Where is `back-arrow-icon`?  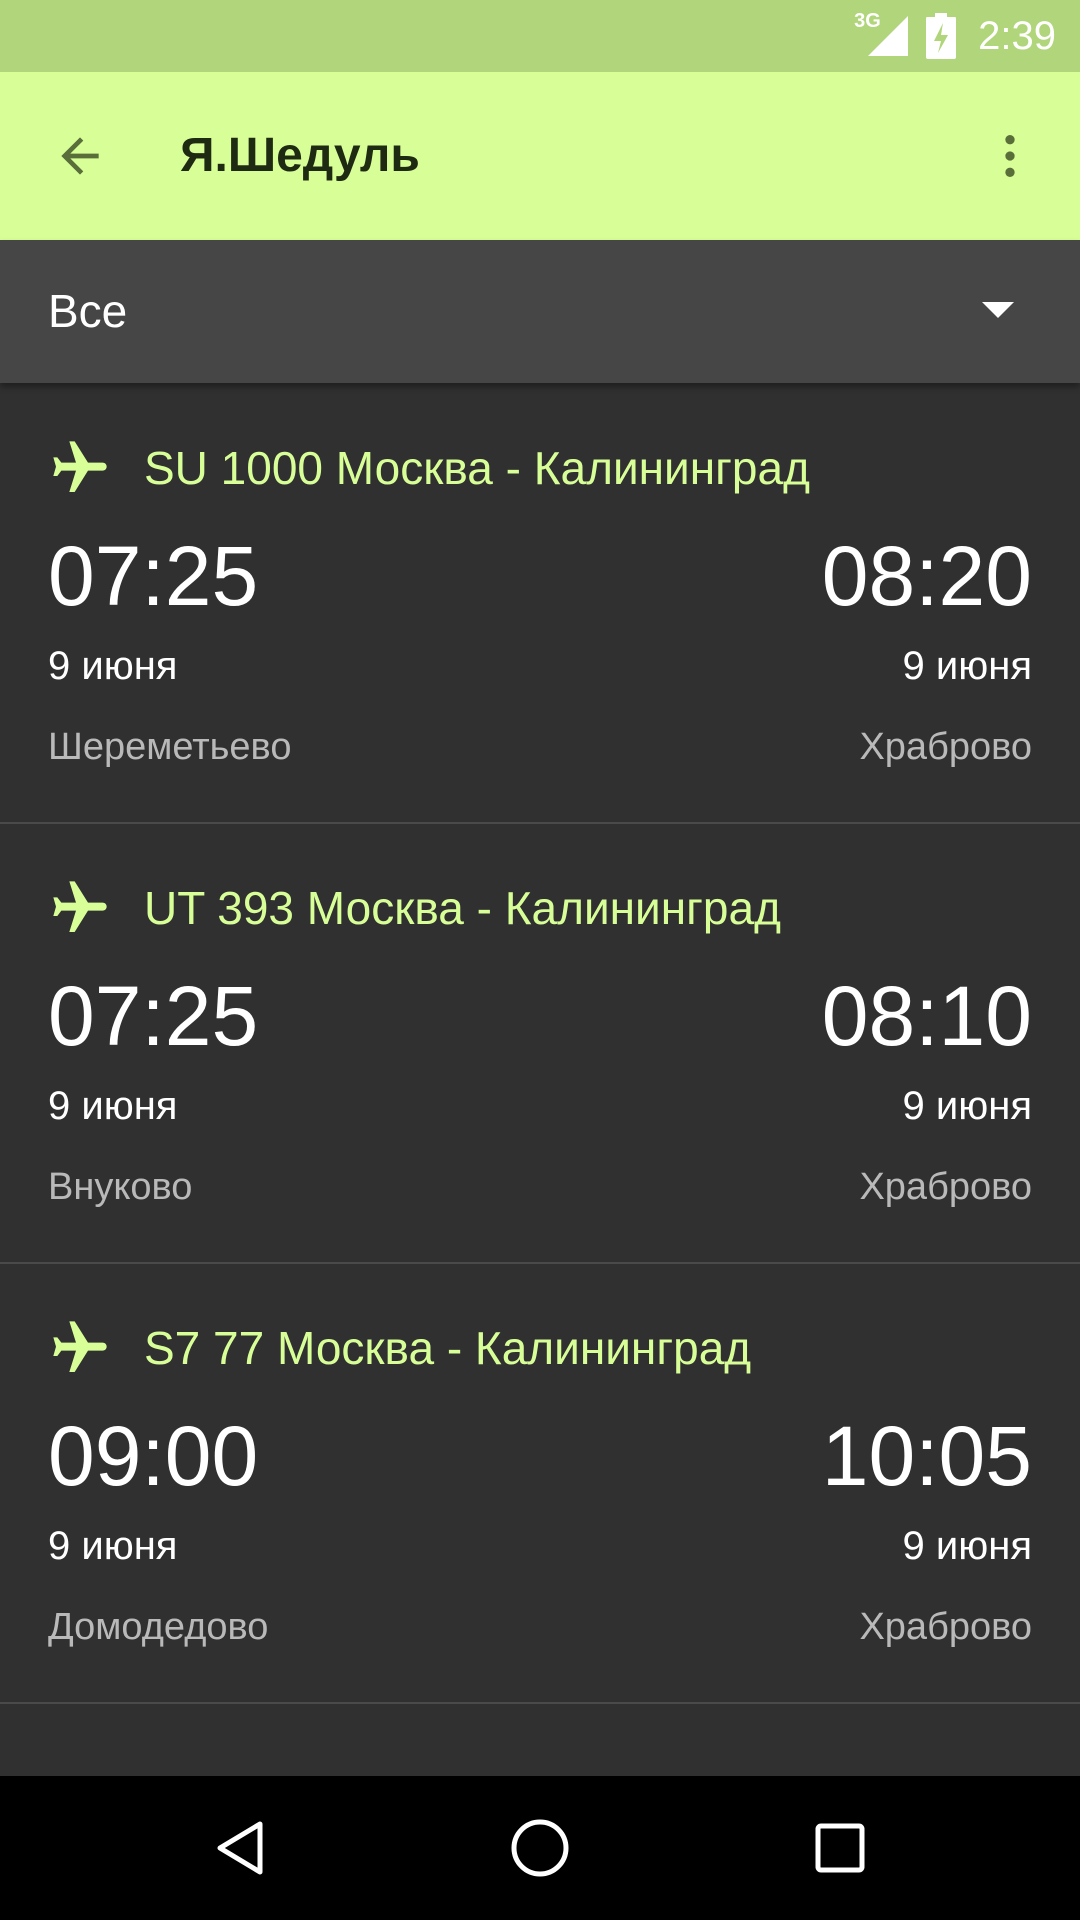
back-arrow-icon is located at coordinates (80, 156).